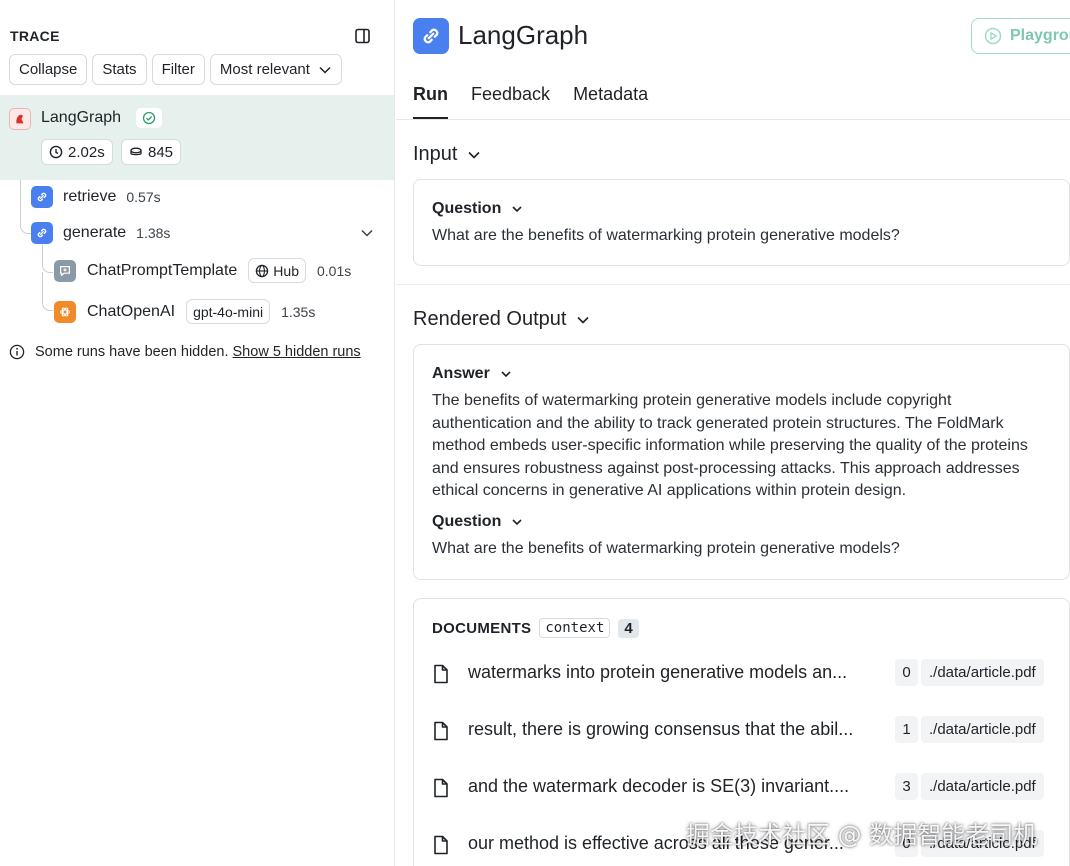 Image resolution: width=1070 pixels, height=866 pixels. What do you see at coordinates (298, 311) in the screenshot?
I see `run-time: 1.35s` at bounding box center [298, 311].